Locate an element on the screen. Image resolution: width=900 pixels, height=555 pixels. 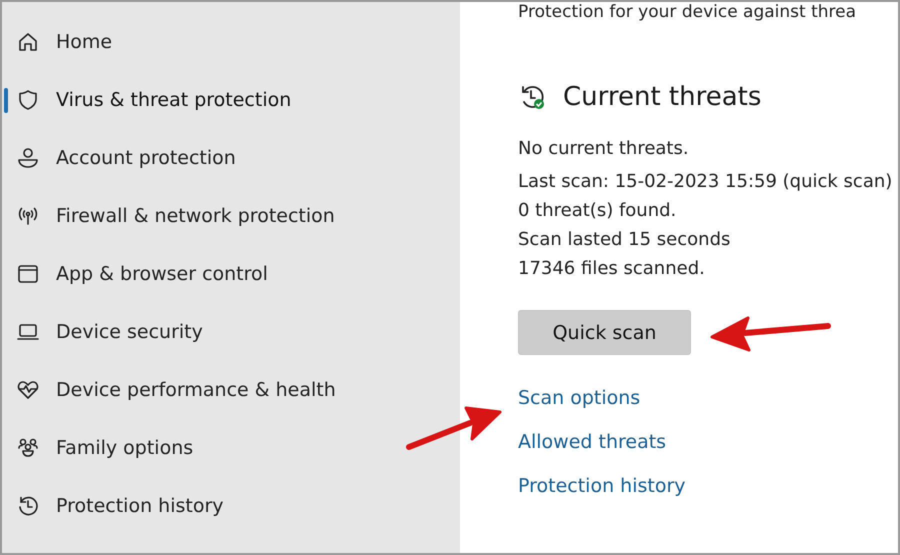
link: Allowed threats is located at coordinates (602, 442).